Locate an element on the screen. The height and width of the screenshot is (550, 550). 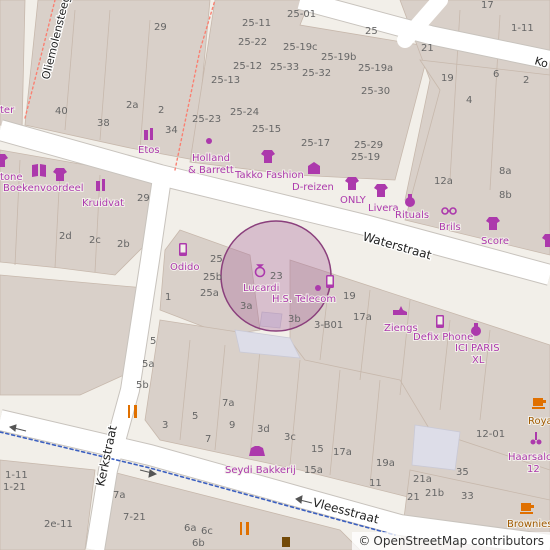
poi-label-takko: Takko Fashion is located at coordinates (269, 175).